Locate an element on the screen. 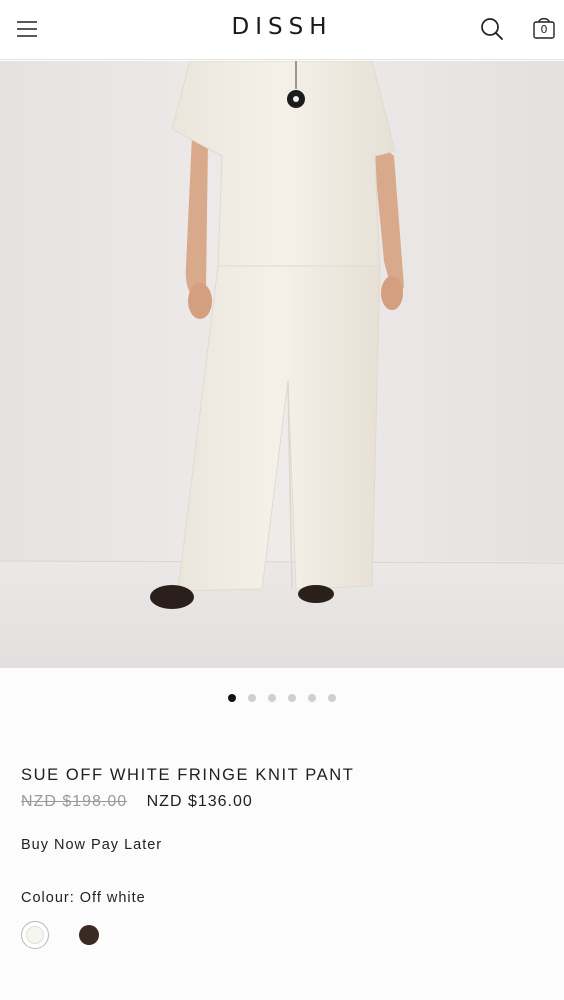 This screenshot has height=1000, width=564. colour-label: Colour: Off white is located at coordinates (83, 898).